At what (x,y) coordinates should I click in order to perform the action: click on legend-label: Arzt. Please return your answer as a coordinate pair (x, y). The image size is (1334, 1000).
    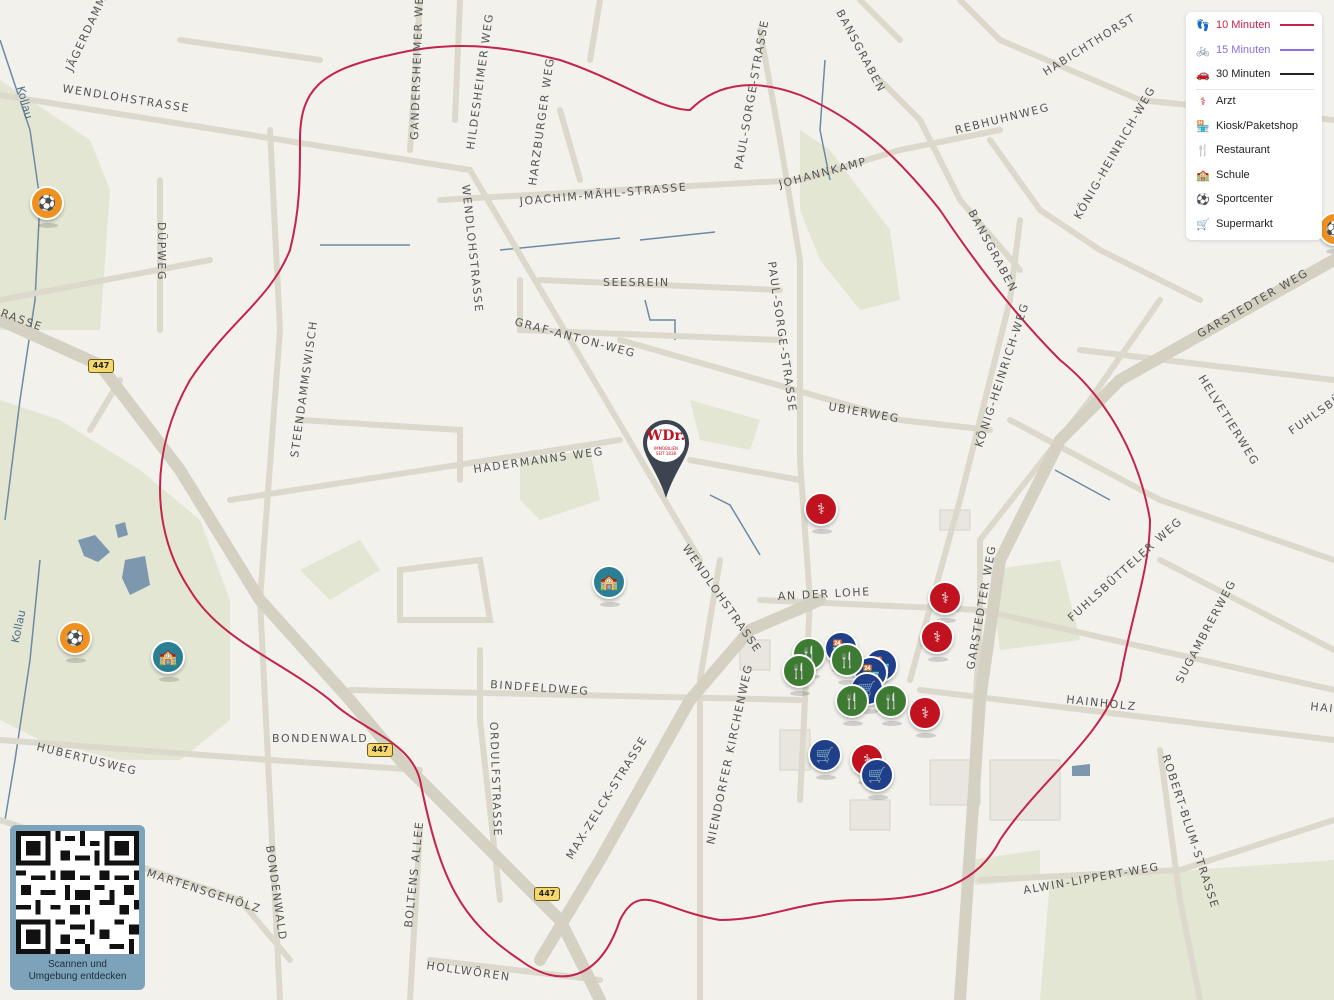
    Looking at the image, I should click on (1226, 101).